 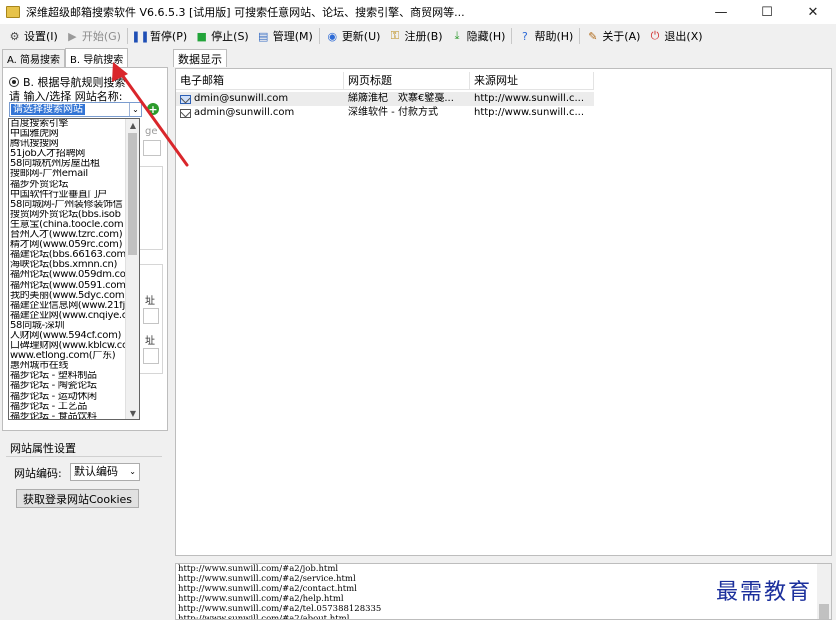 What do you see at coordinates (34, 58) in the screenshot?
I see `tab-simple-search: A. 简易搜索` at bounding box center [34, 58].